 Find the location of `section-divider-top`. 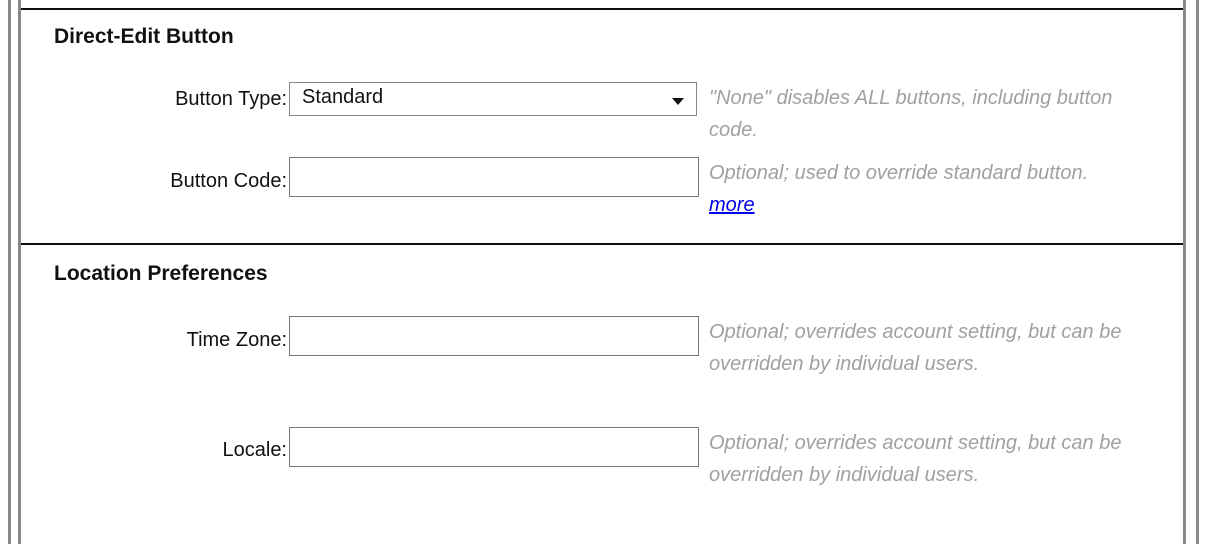

section-divider-top is located at coordinates (602, 9).